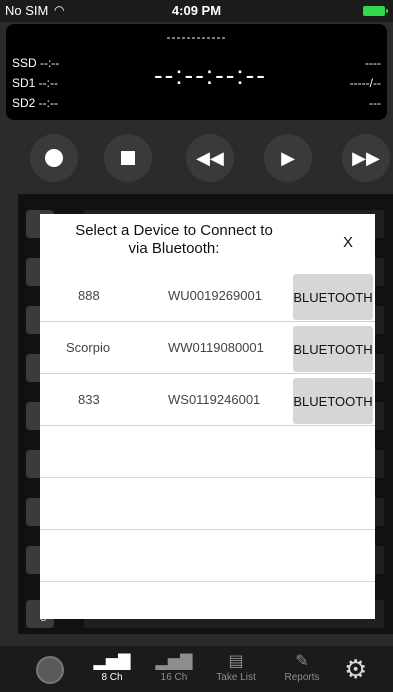  I want to click on sd2-label: SD2 --:--, so click(35, 103).